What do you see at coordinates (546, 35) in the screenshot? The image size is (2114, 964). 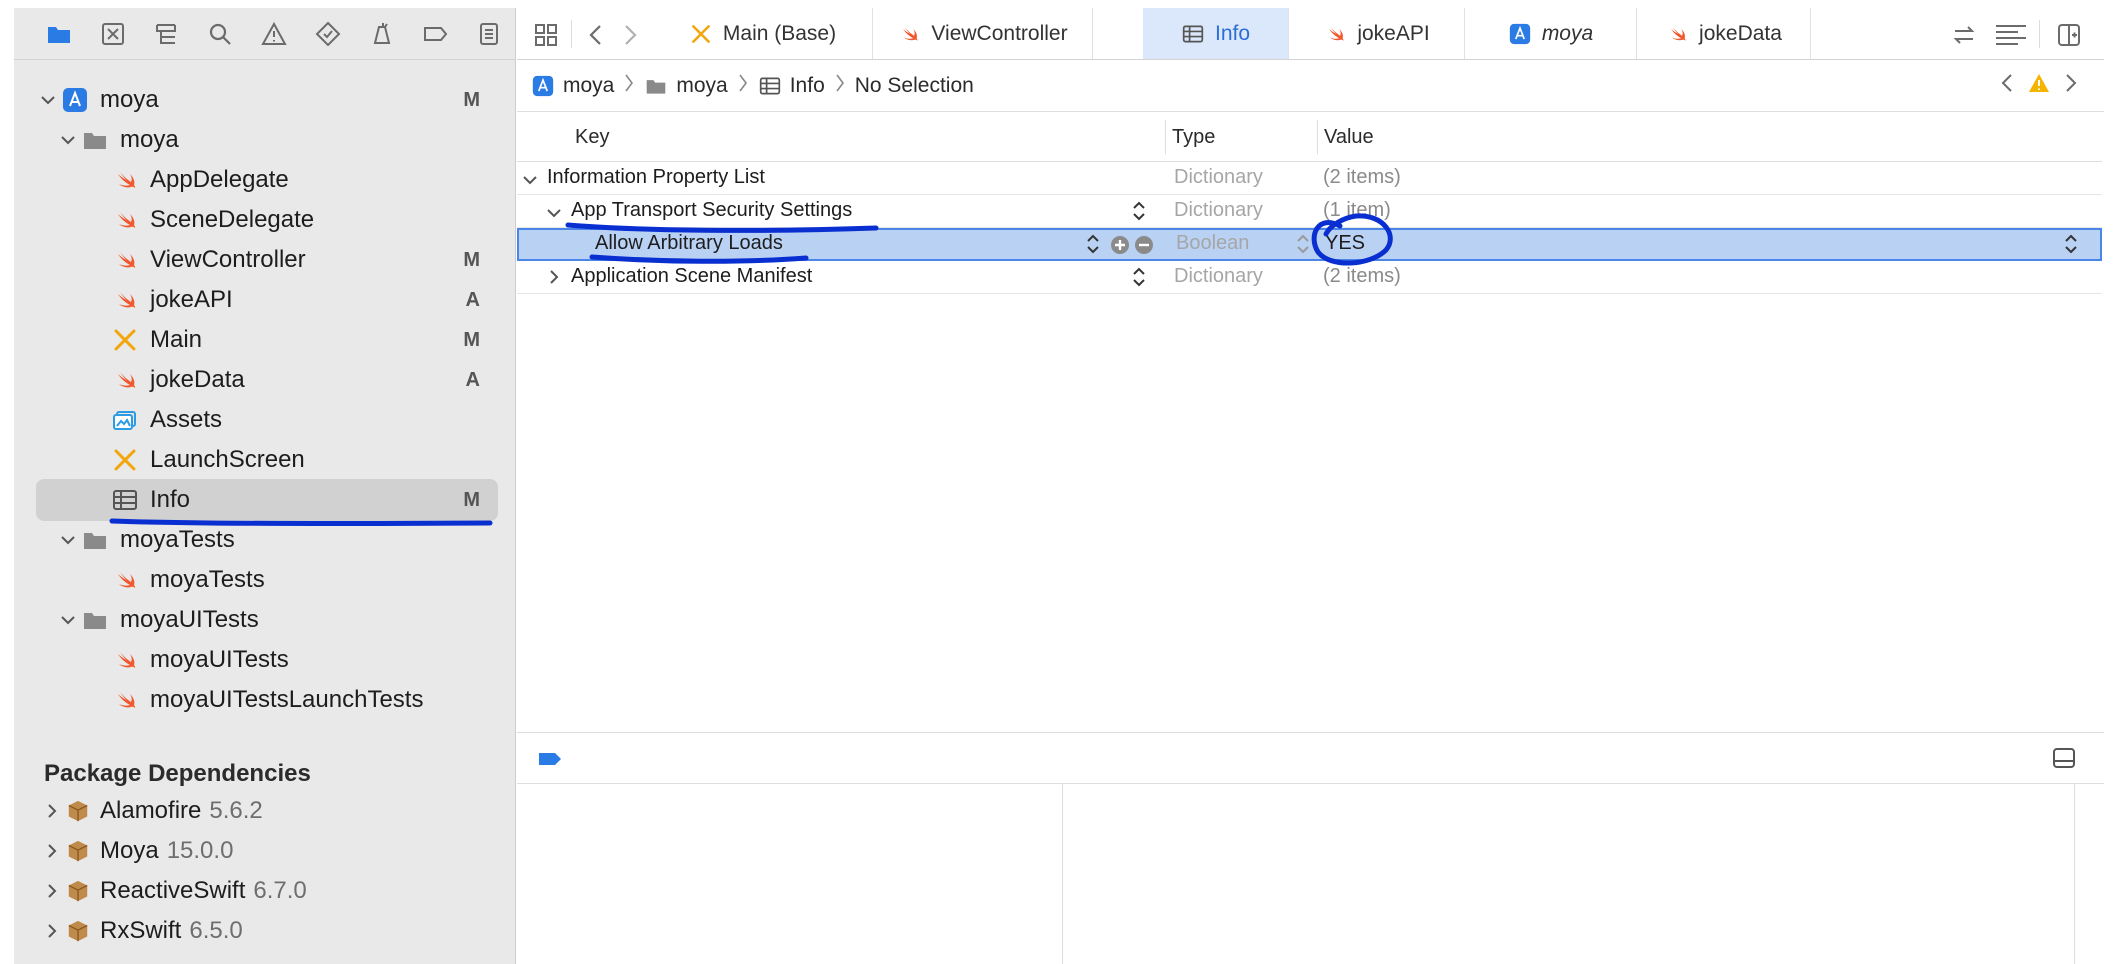 I see `grid-icon` at bounding box center [546, 35].